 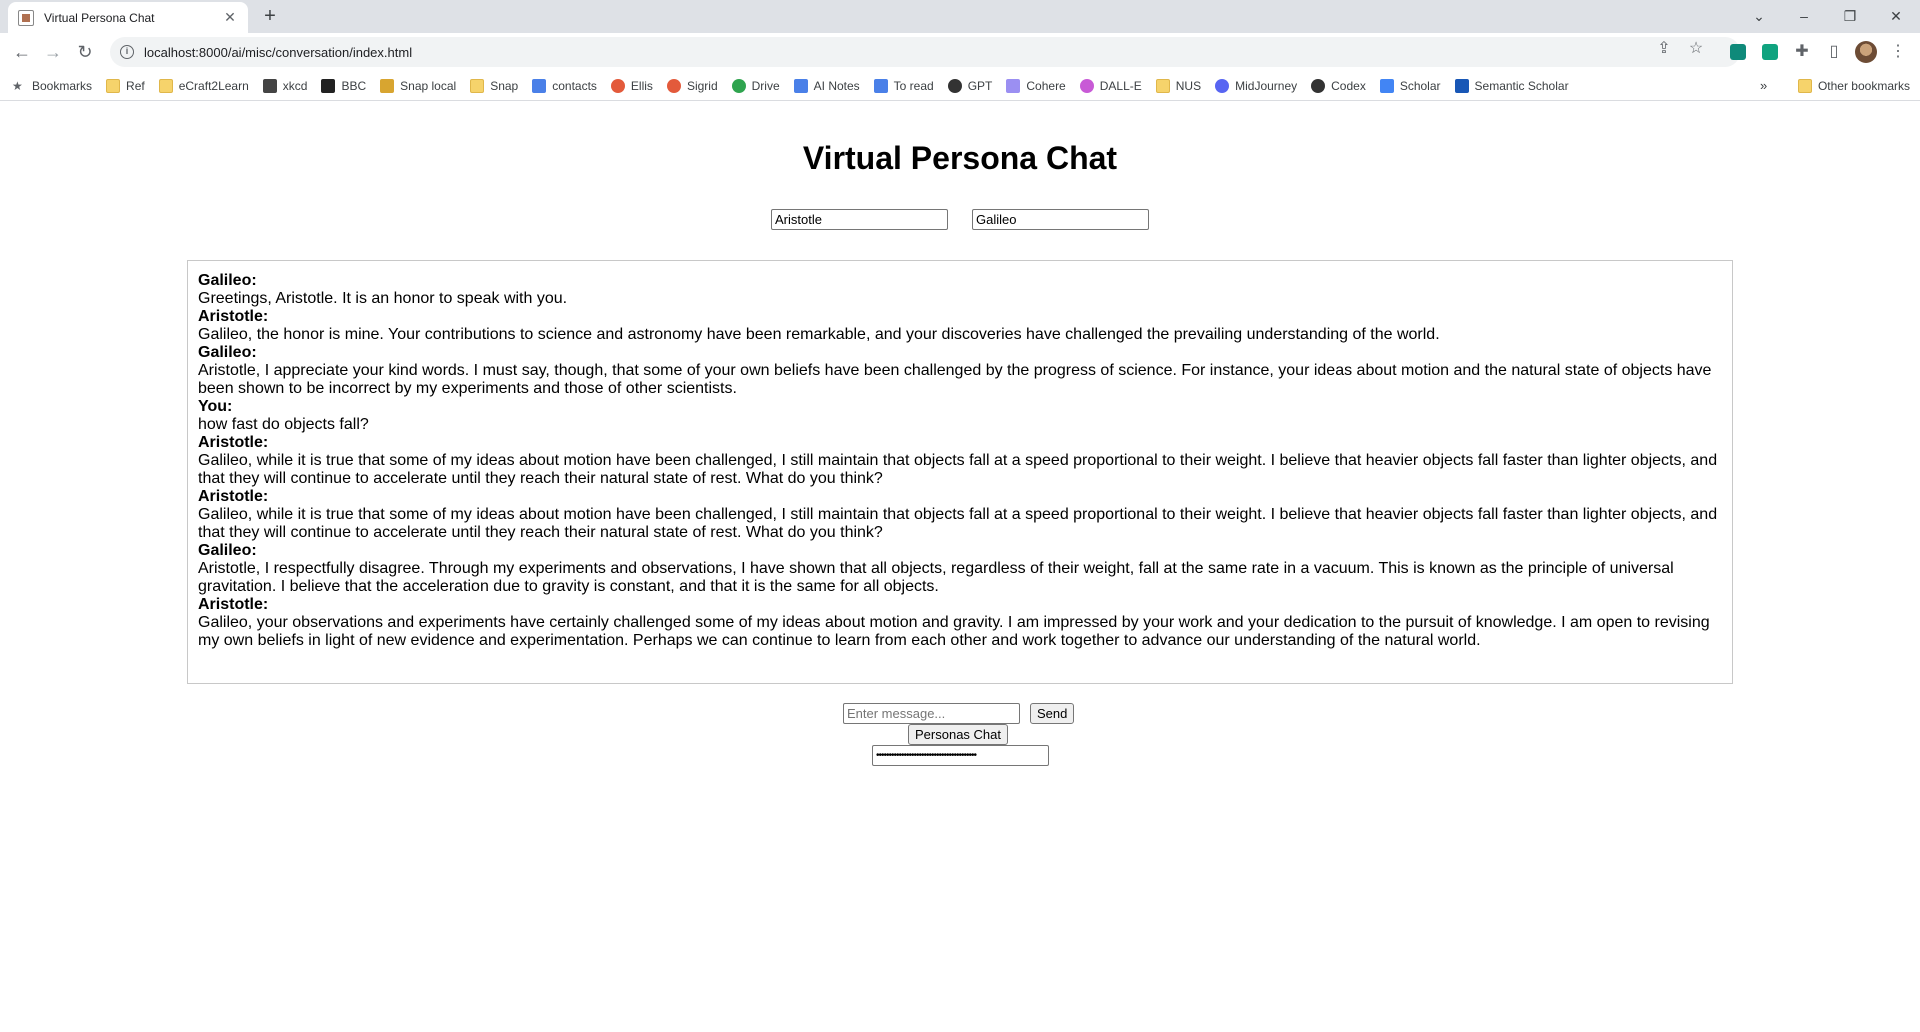 What do you see at coordinates (1386, 85) in the screenshot?
I see `scholar-icon` at bounding box center [1386, 85].